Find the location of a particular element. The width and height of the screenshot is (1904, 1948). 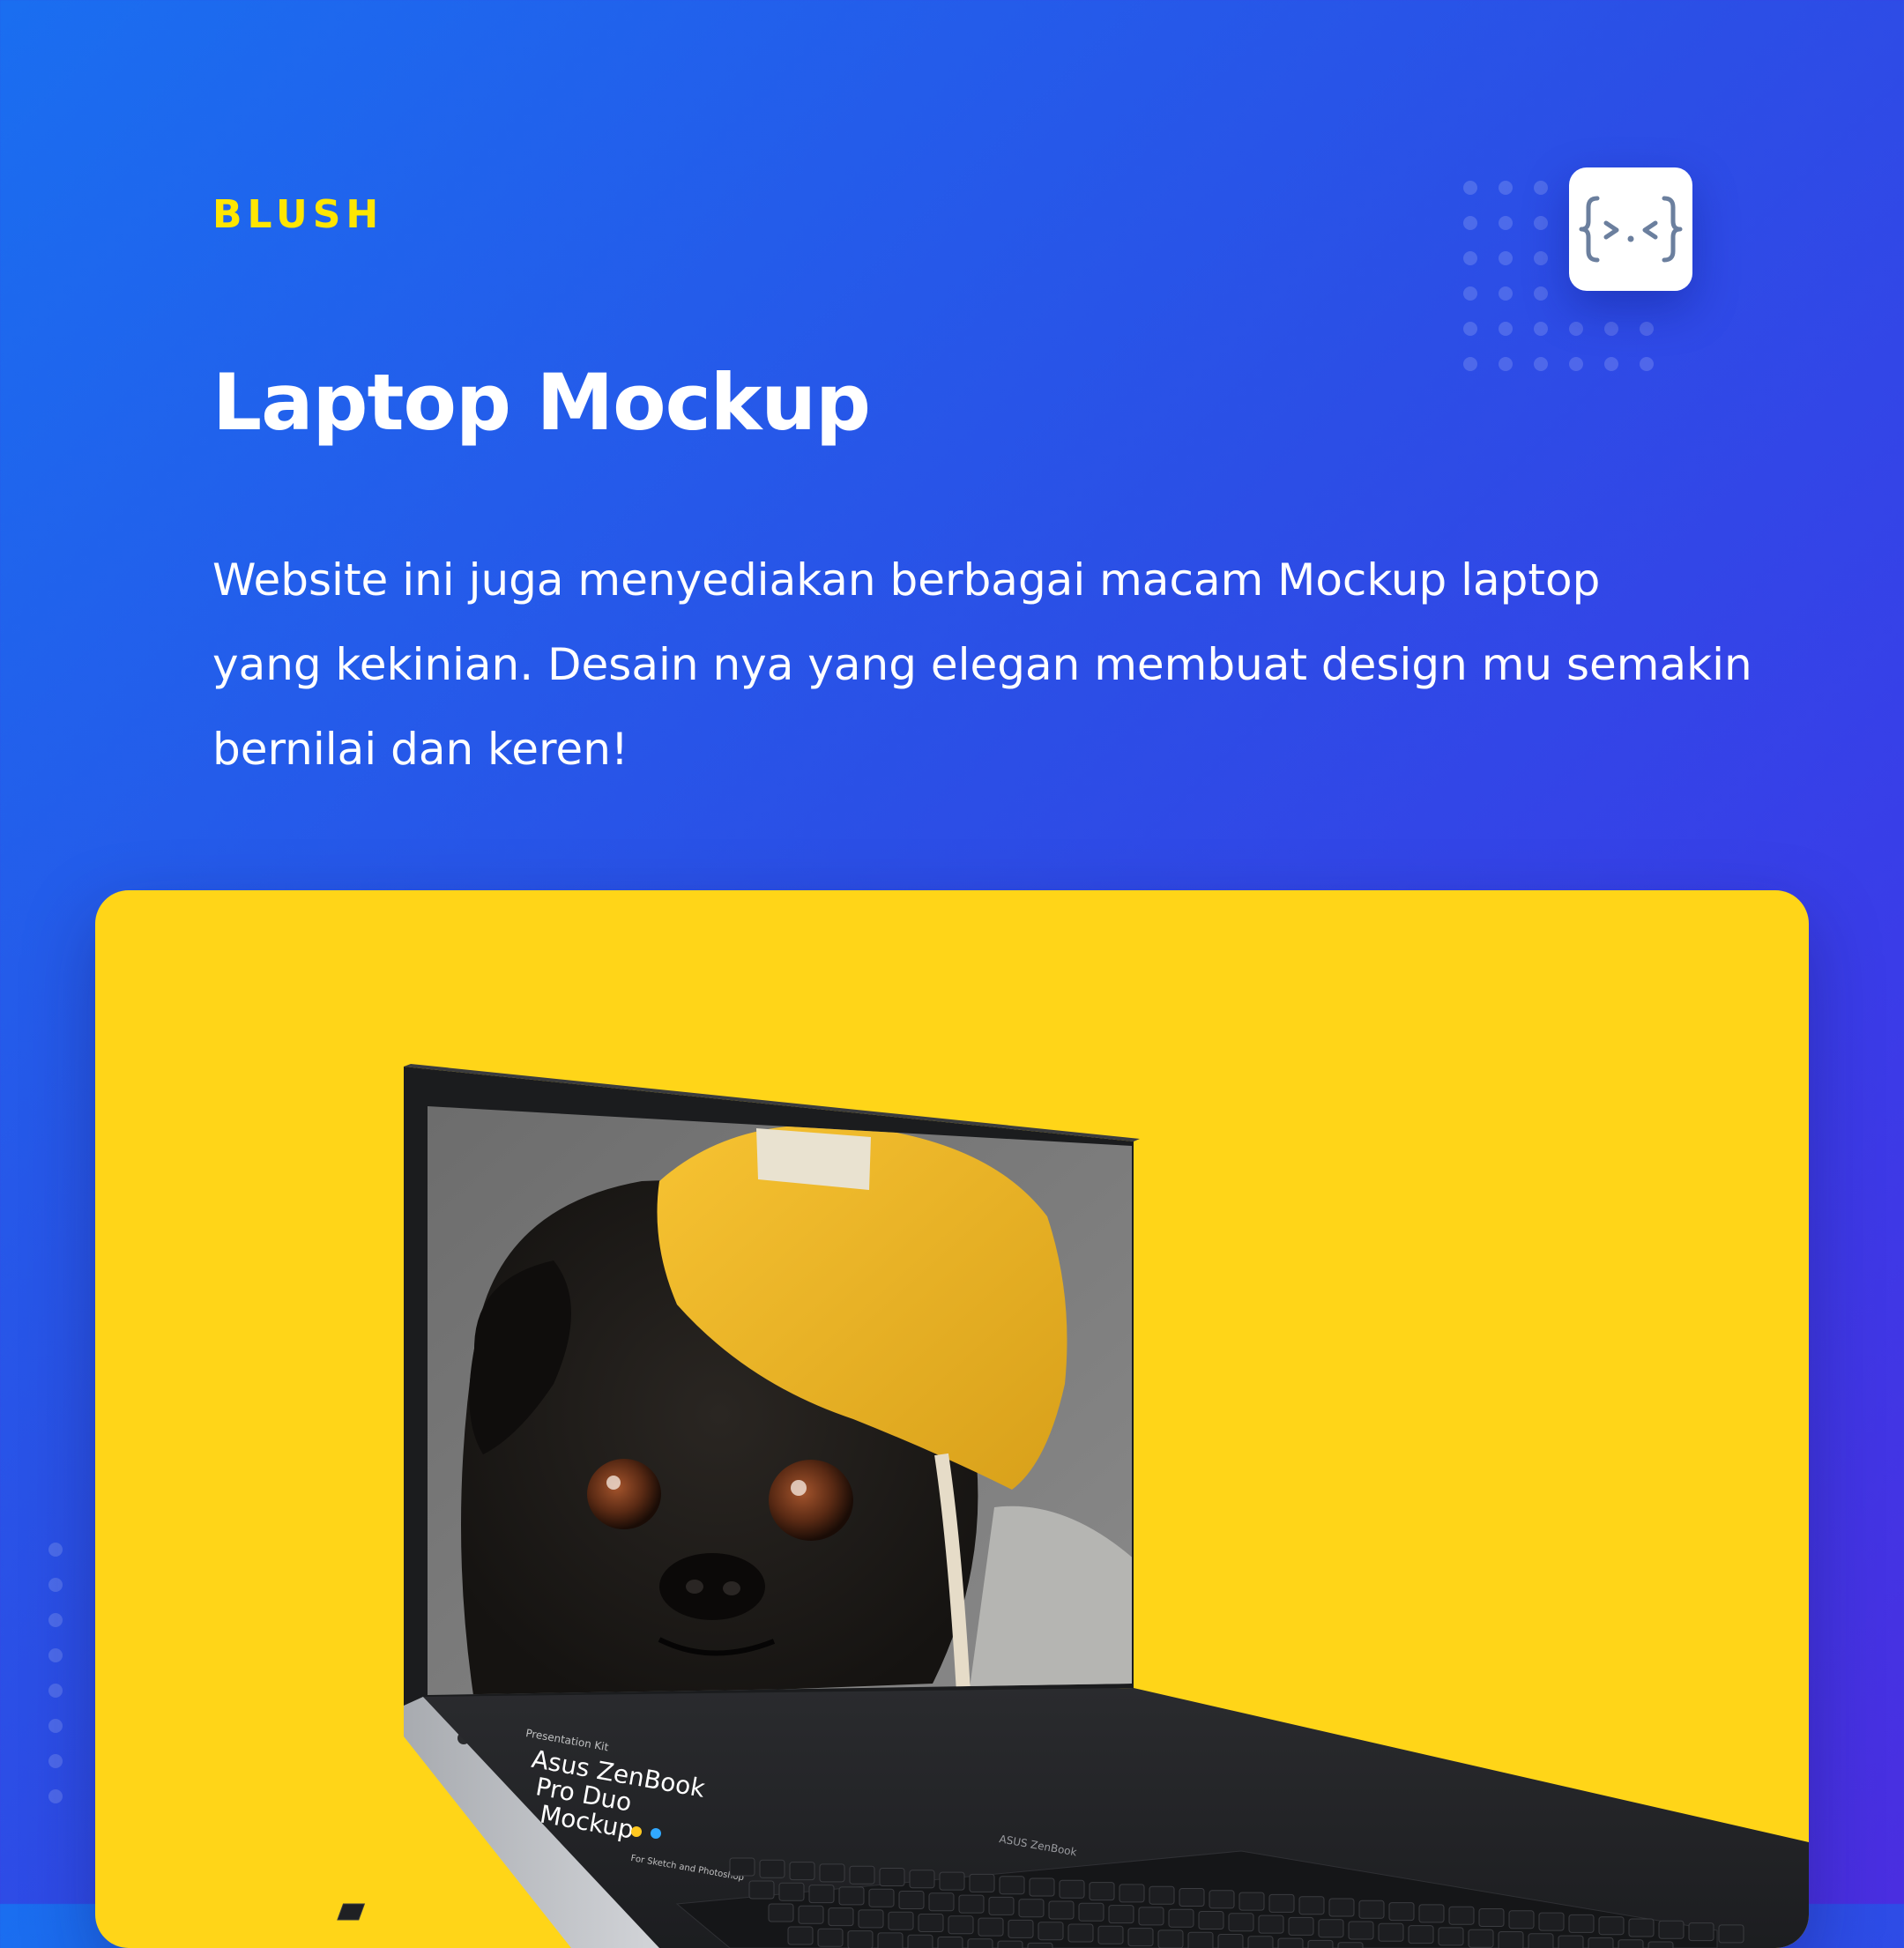

logo-tile is located at coordinates (1630, 229).